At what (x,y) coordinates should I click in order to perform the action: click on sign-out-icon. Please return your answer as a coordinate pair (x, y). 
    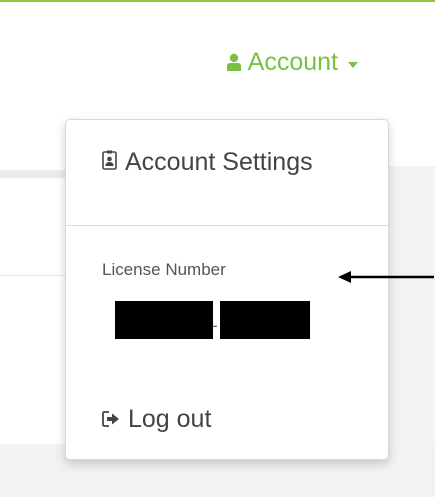
    Looking at the image, I should click on (111, 419).